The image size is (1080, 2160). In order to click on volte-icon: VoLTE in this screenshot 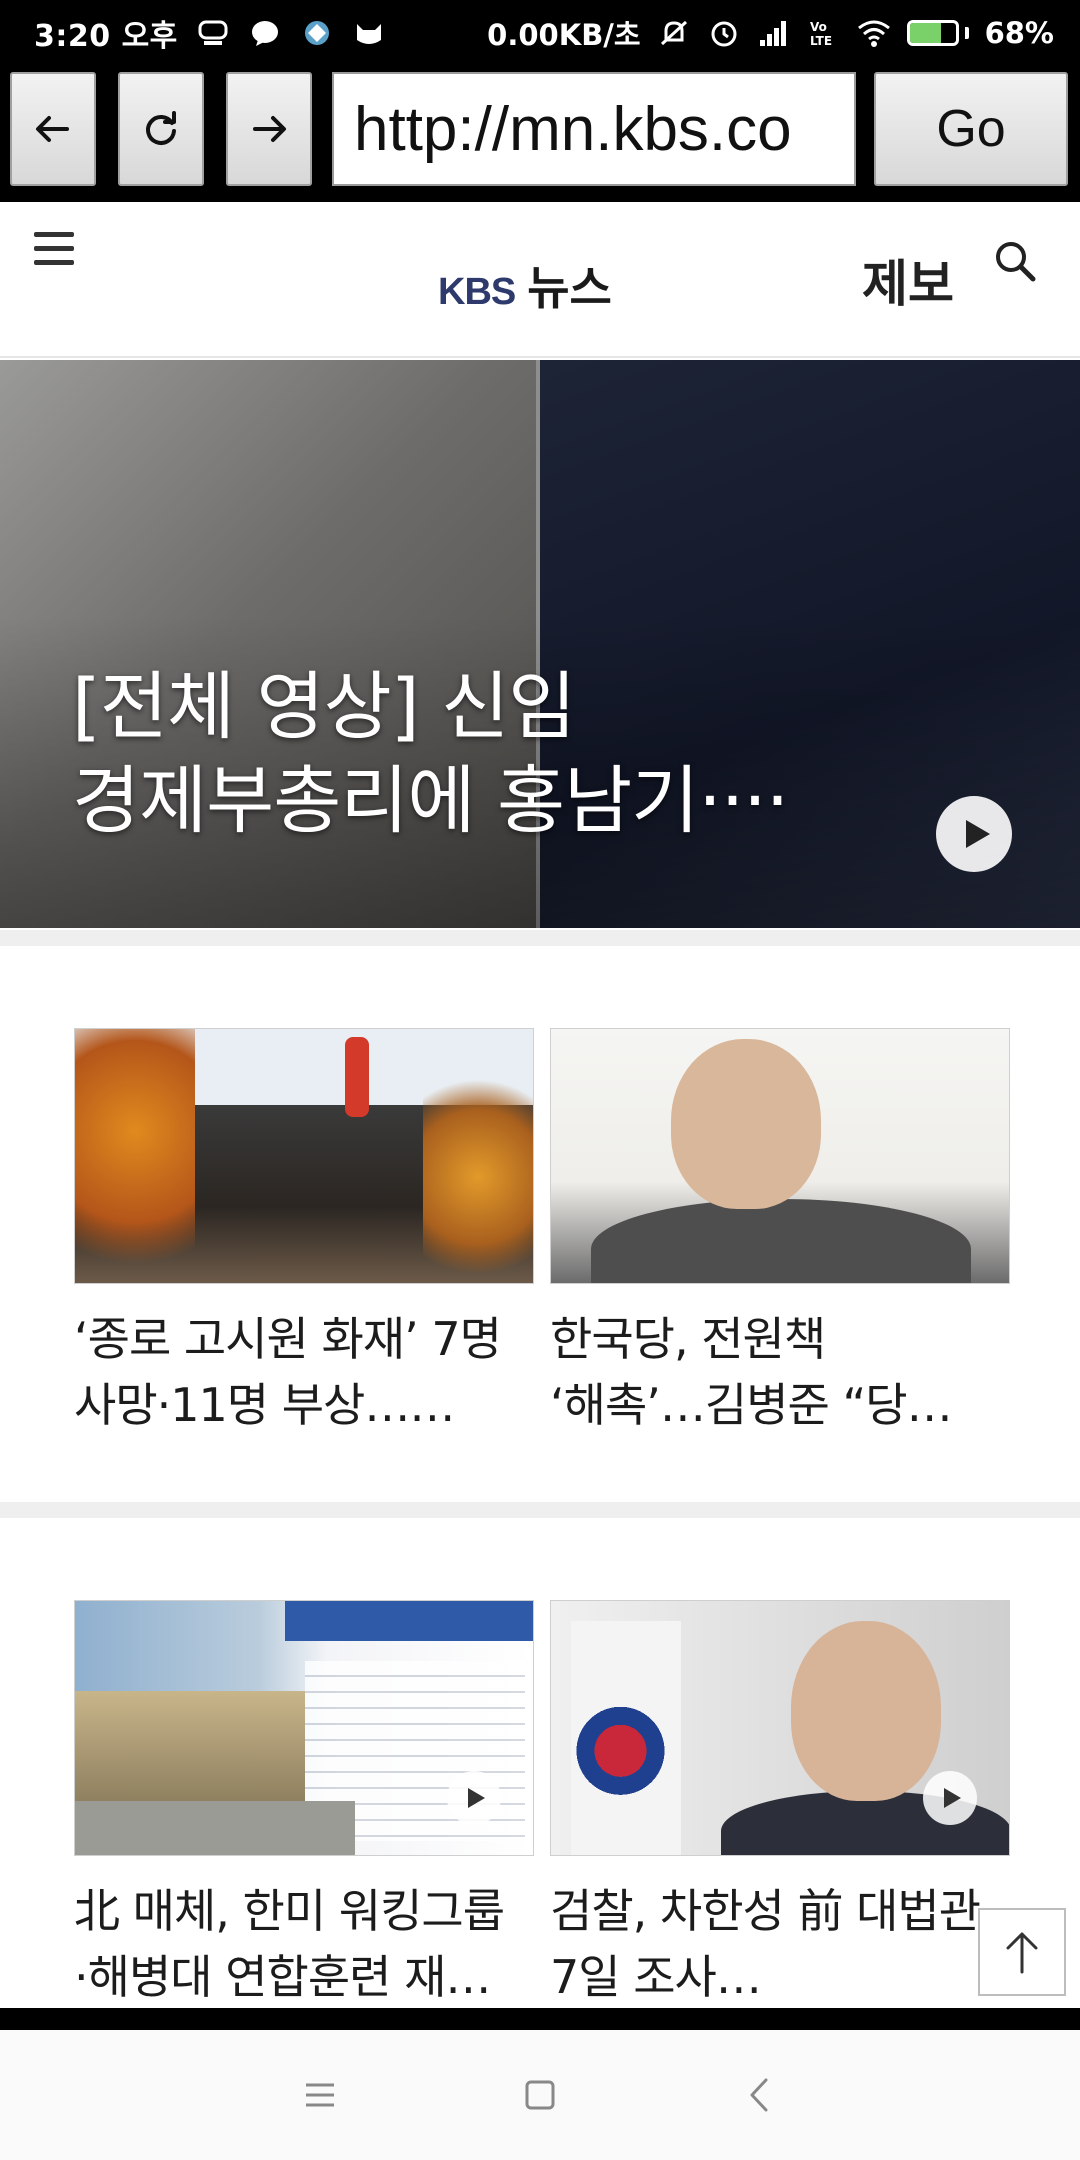, I will do `click(821, 34)`.